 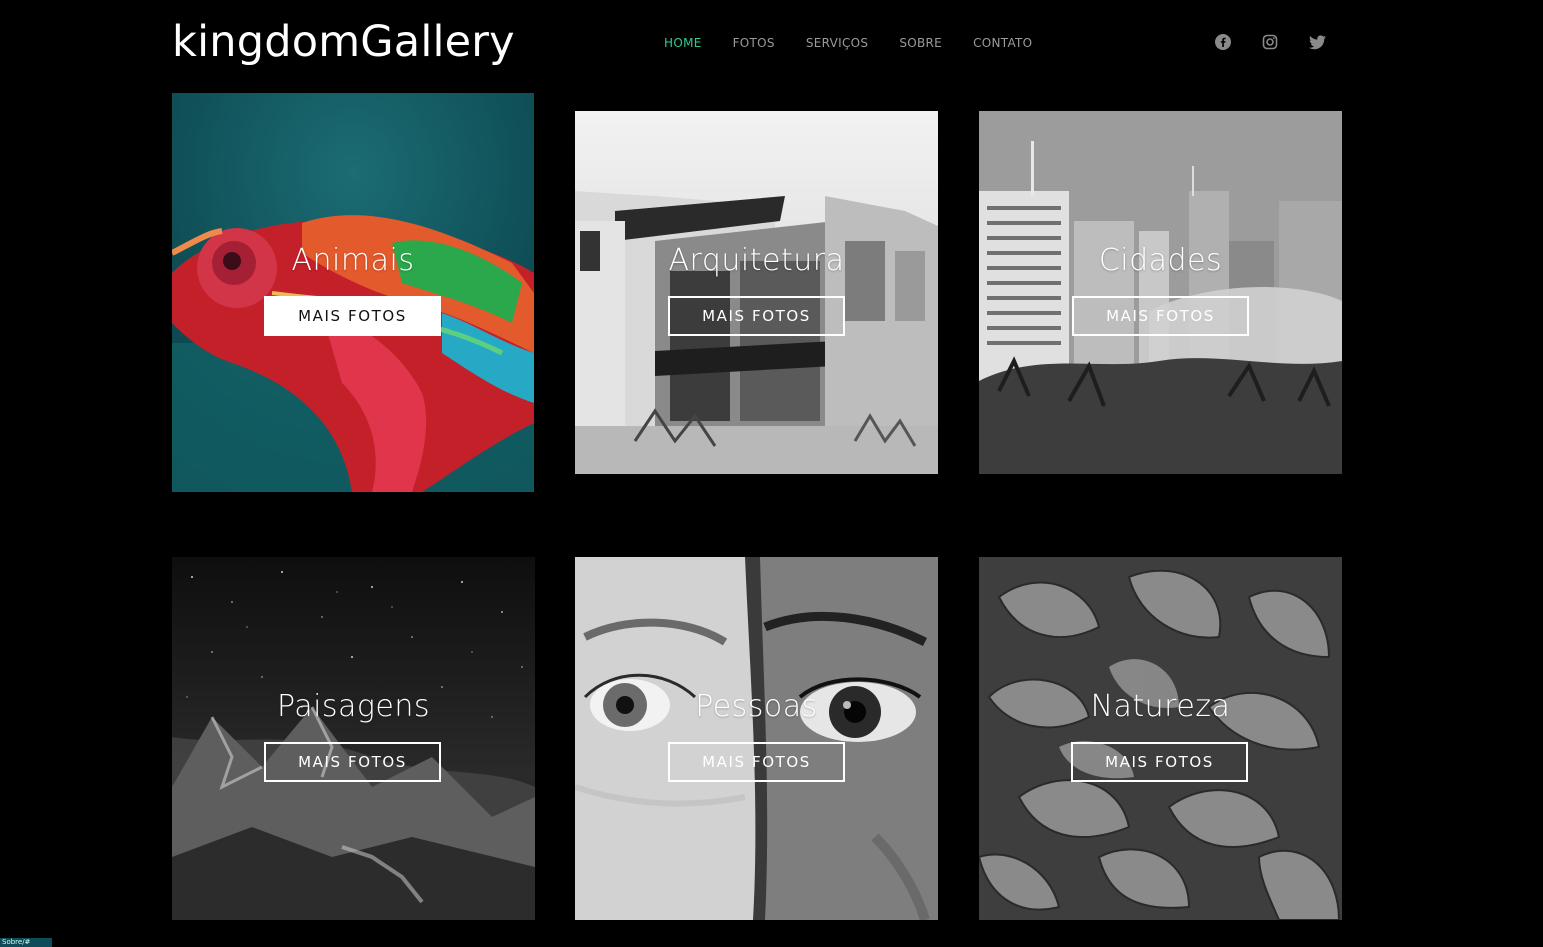 I want to click on tile-natureza: Natureza MAIS FOTOS, so click(x=1160, y=738).